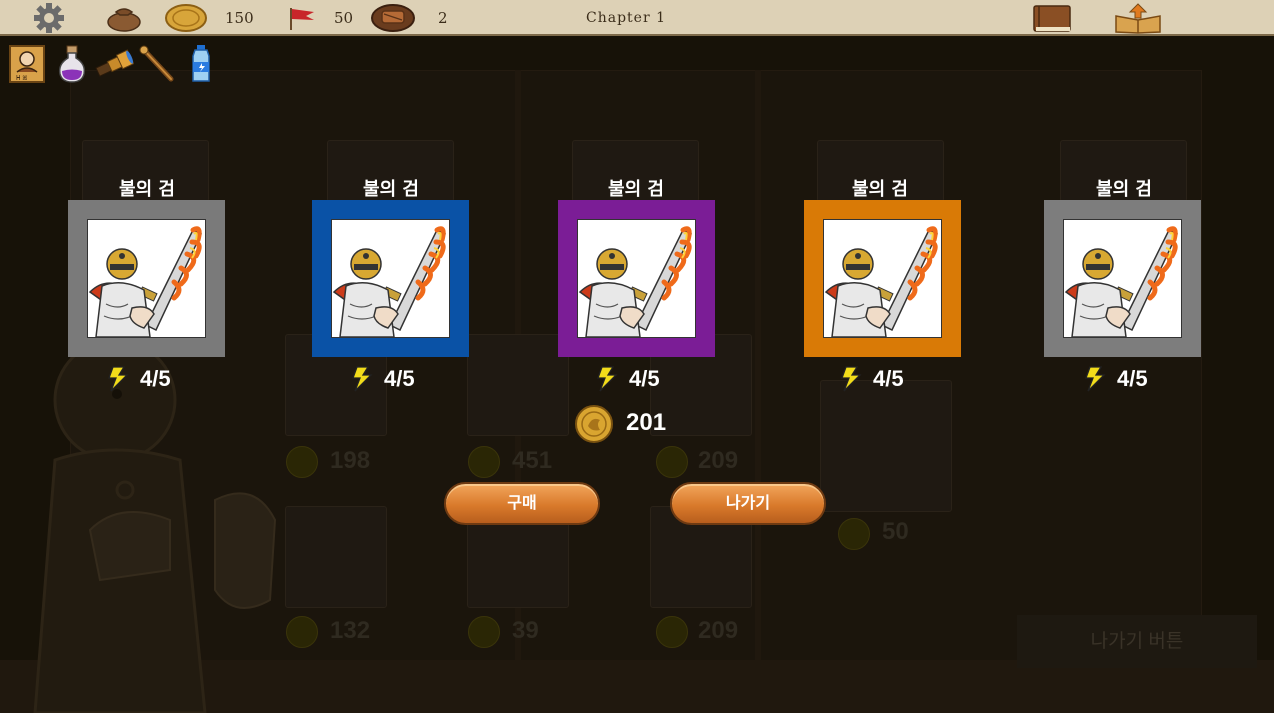 This screenshot has width=1274, height=713. What do you see at coordinates (72, 64) in the screenshot?
I see `purple-potion-icon` at bounding box center [72, 64].